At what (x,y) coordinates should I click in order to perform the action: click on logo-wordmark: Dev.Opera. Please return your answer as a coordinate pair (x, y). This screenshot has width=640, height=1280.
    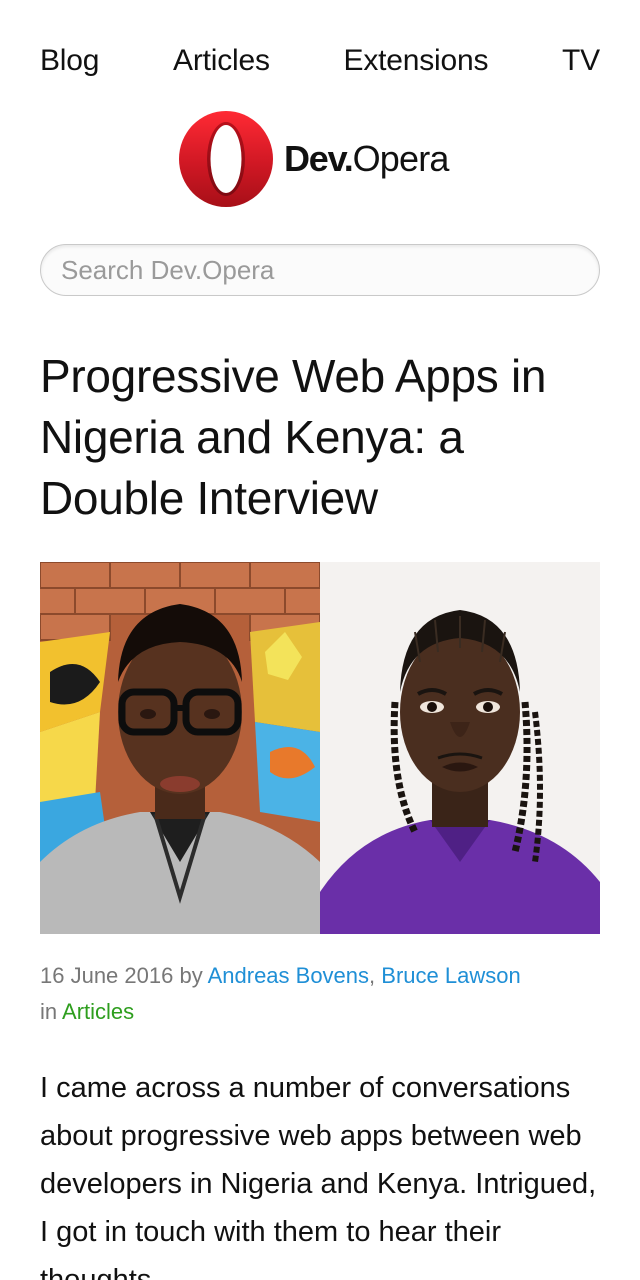
    Looking at the image, I should click on (366, 159).